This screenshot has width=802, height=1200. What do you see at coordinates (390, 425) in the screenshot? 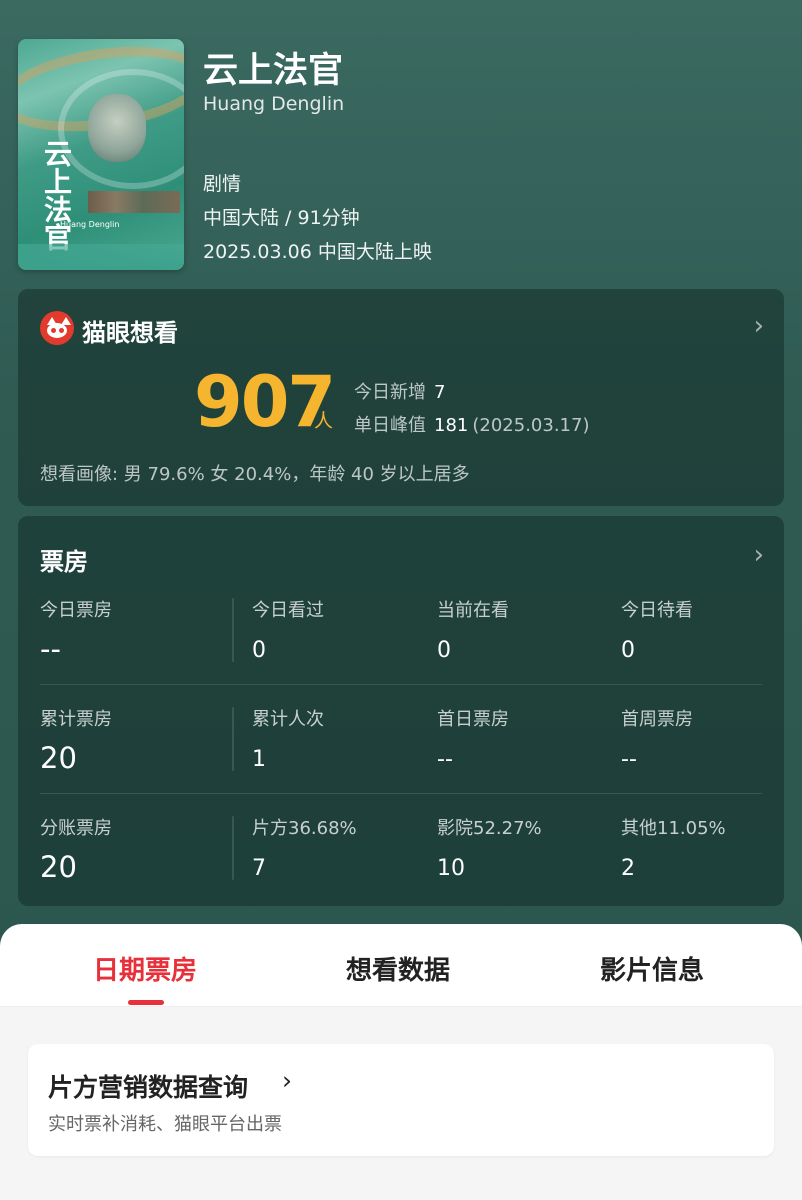
I see `peak-label: 单日峰值` at bounding box center [390, 425].